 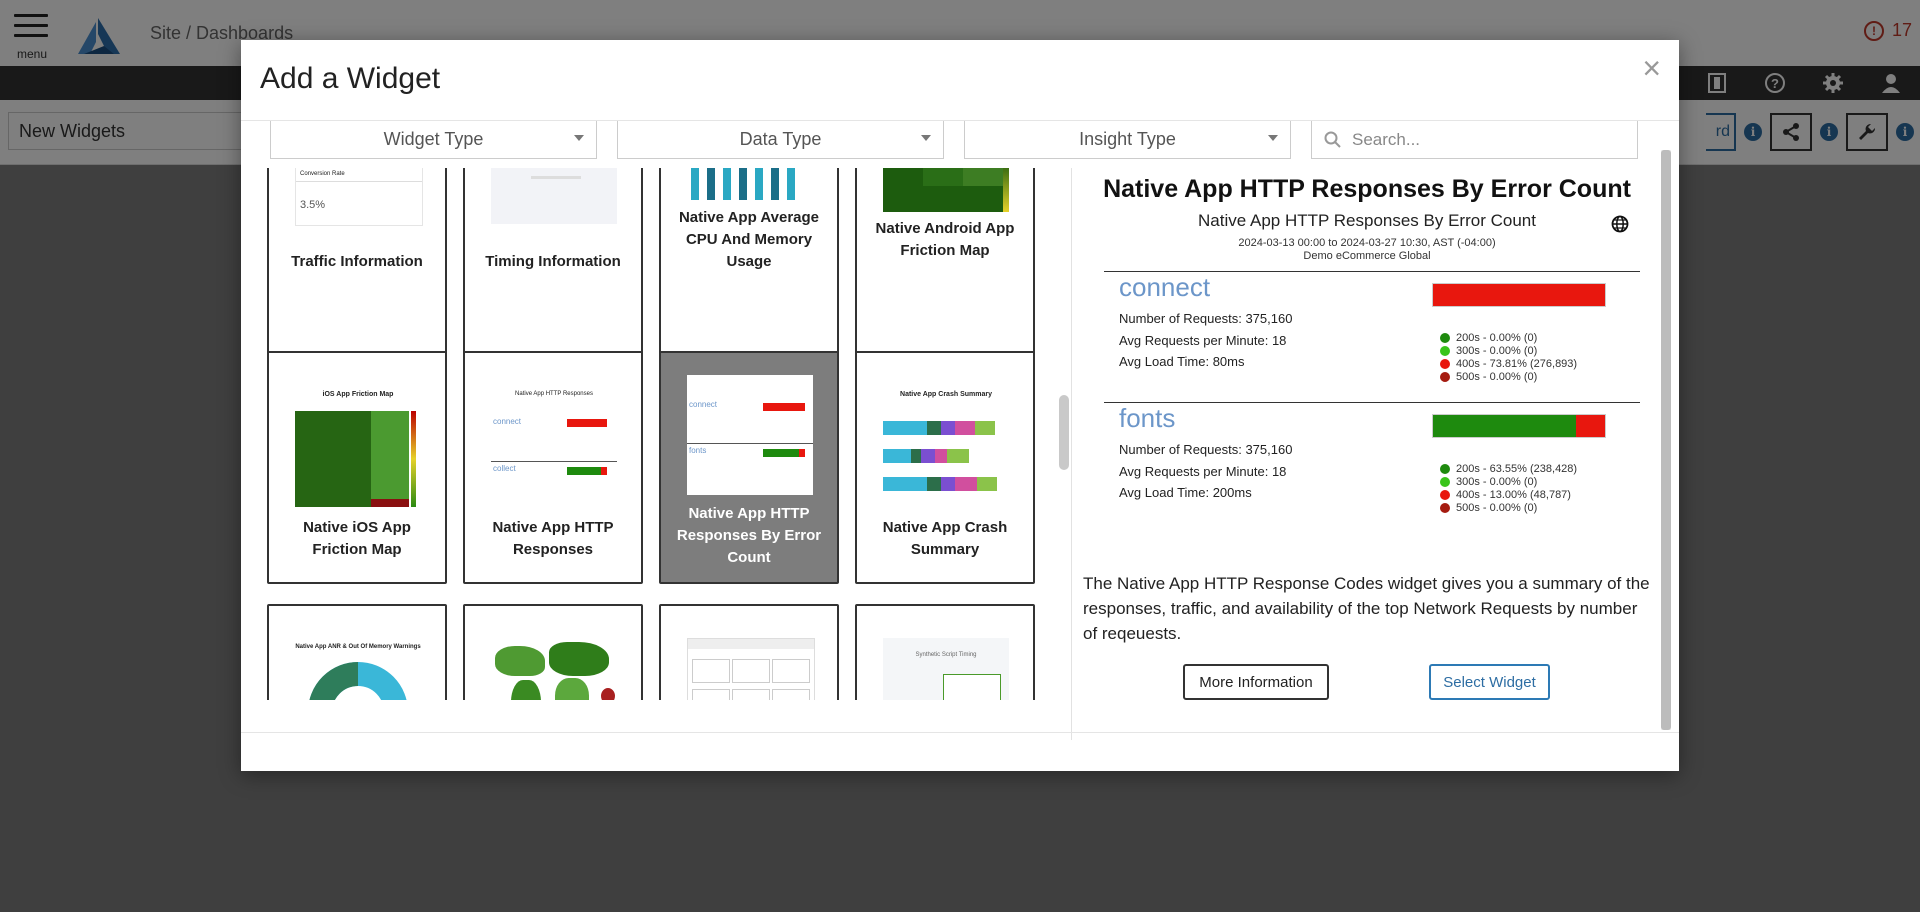 I want to click on legend-text: 200s - 0.00% (0), so click(x=1497, y=337).